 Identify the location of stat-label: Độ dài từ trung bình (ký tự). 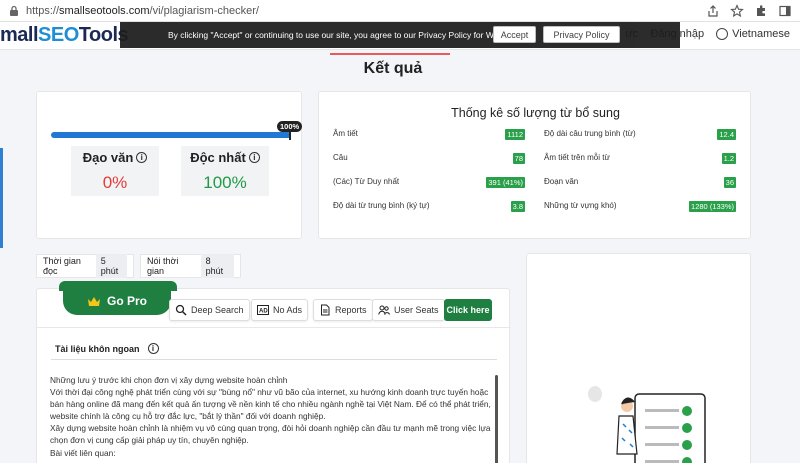
(381, 205).